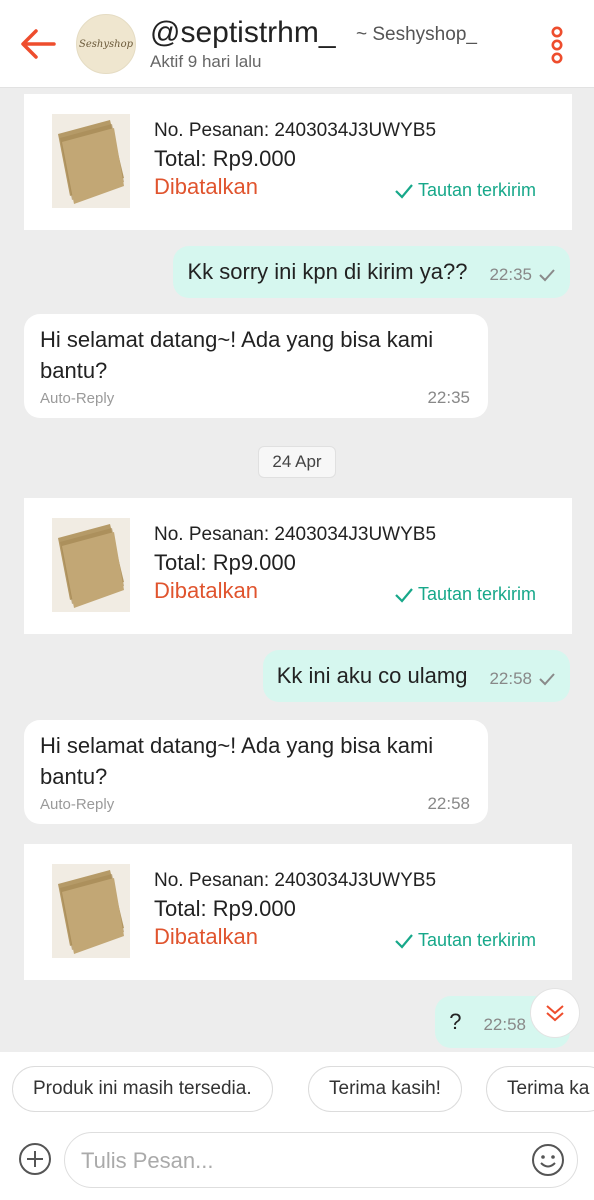 The image size is (594, 1200). Describe the element at coordinates (548, 1160) in the screenshot. I see `emoji-icon` at that location.